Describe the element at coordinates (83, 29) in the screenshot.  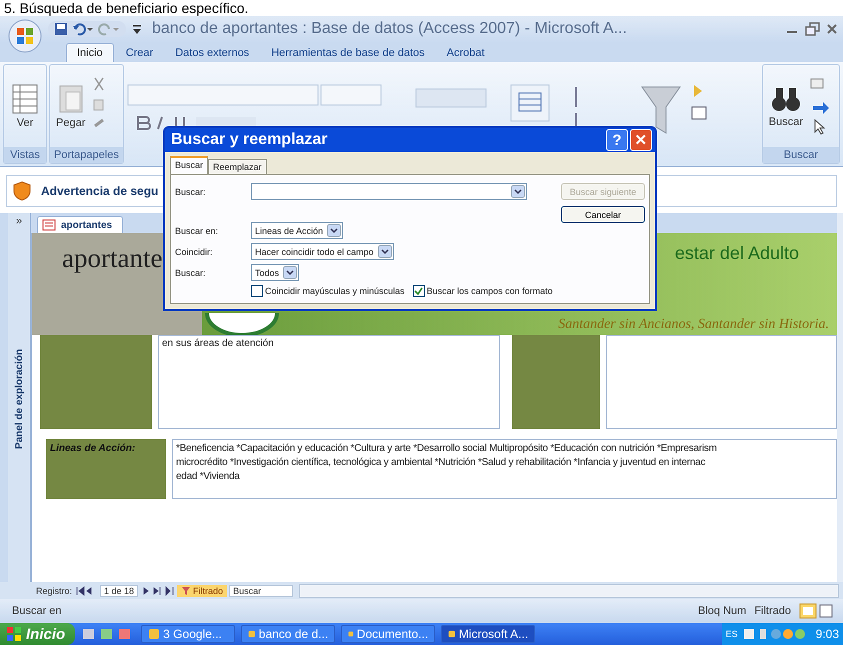
I see `undo-icon` at that location.